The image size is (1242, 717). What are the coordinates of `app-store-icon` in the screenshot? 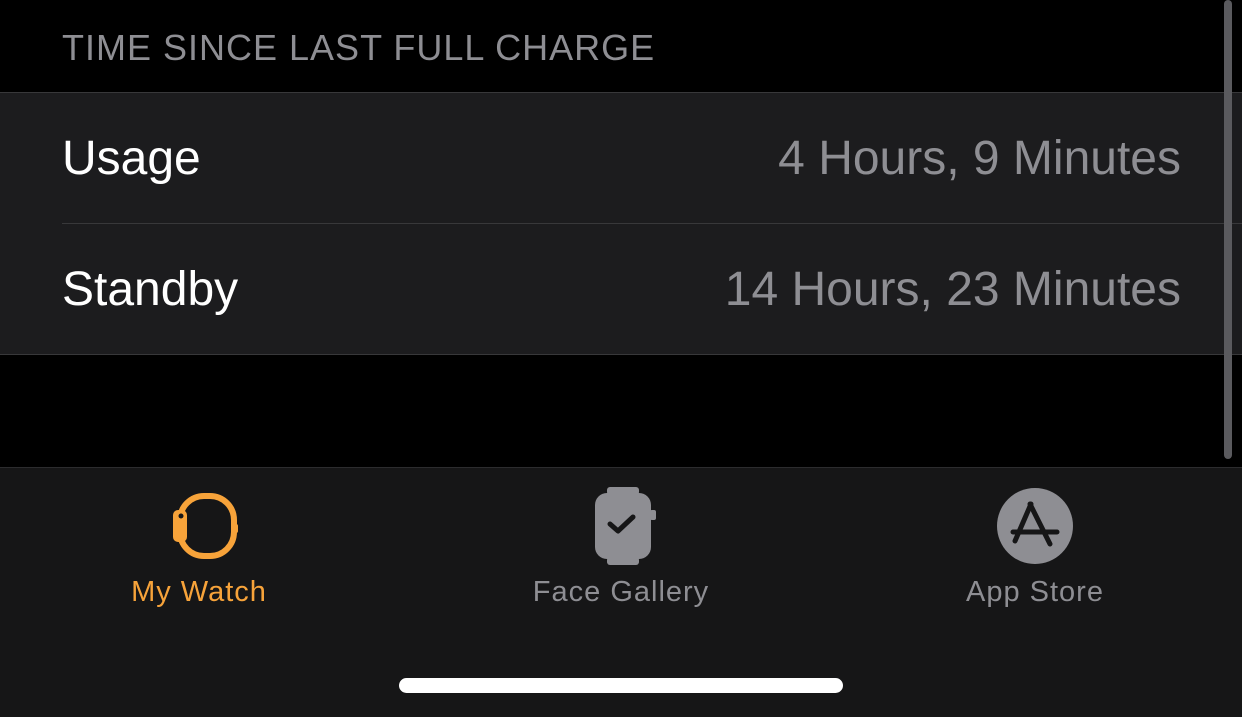 It's located at (1035, 526).